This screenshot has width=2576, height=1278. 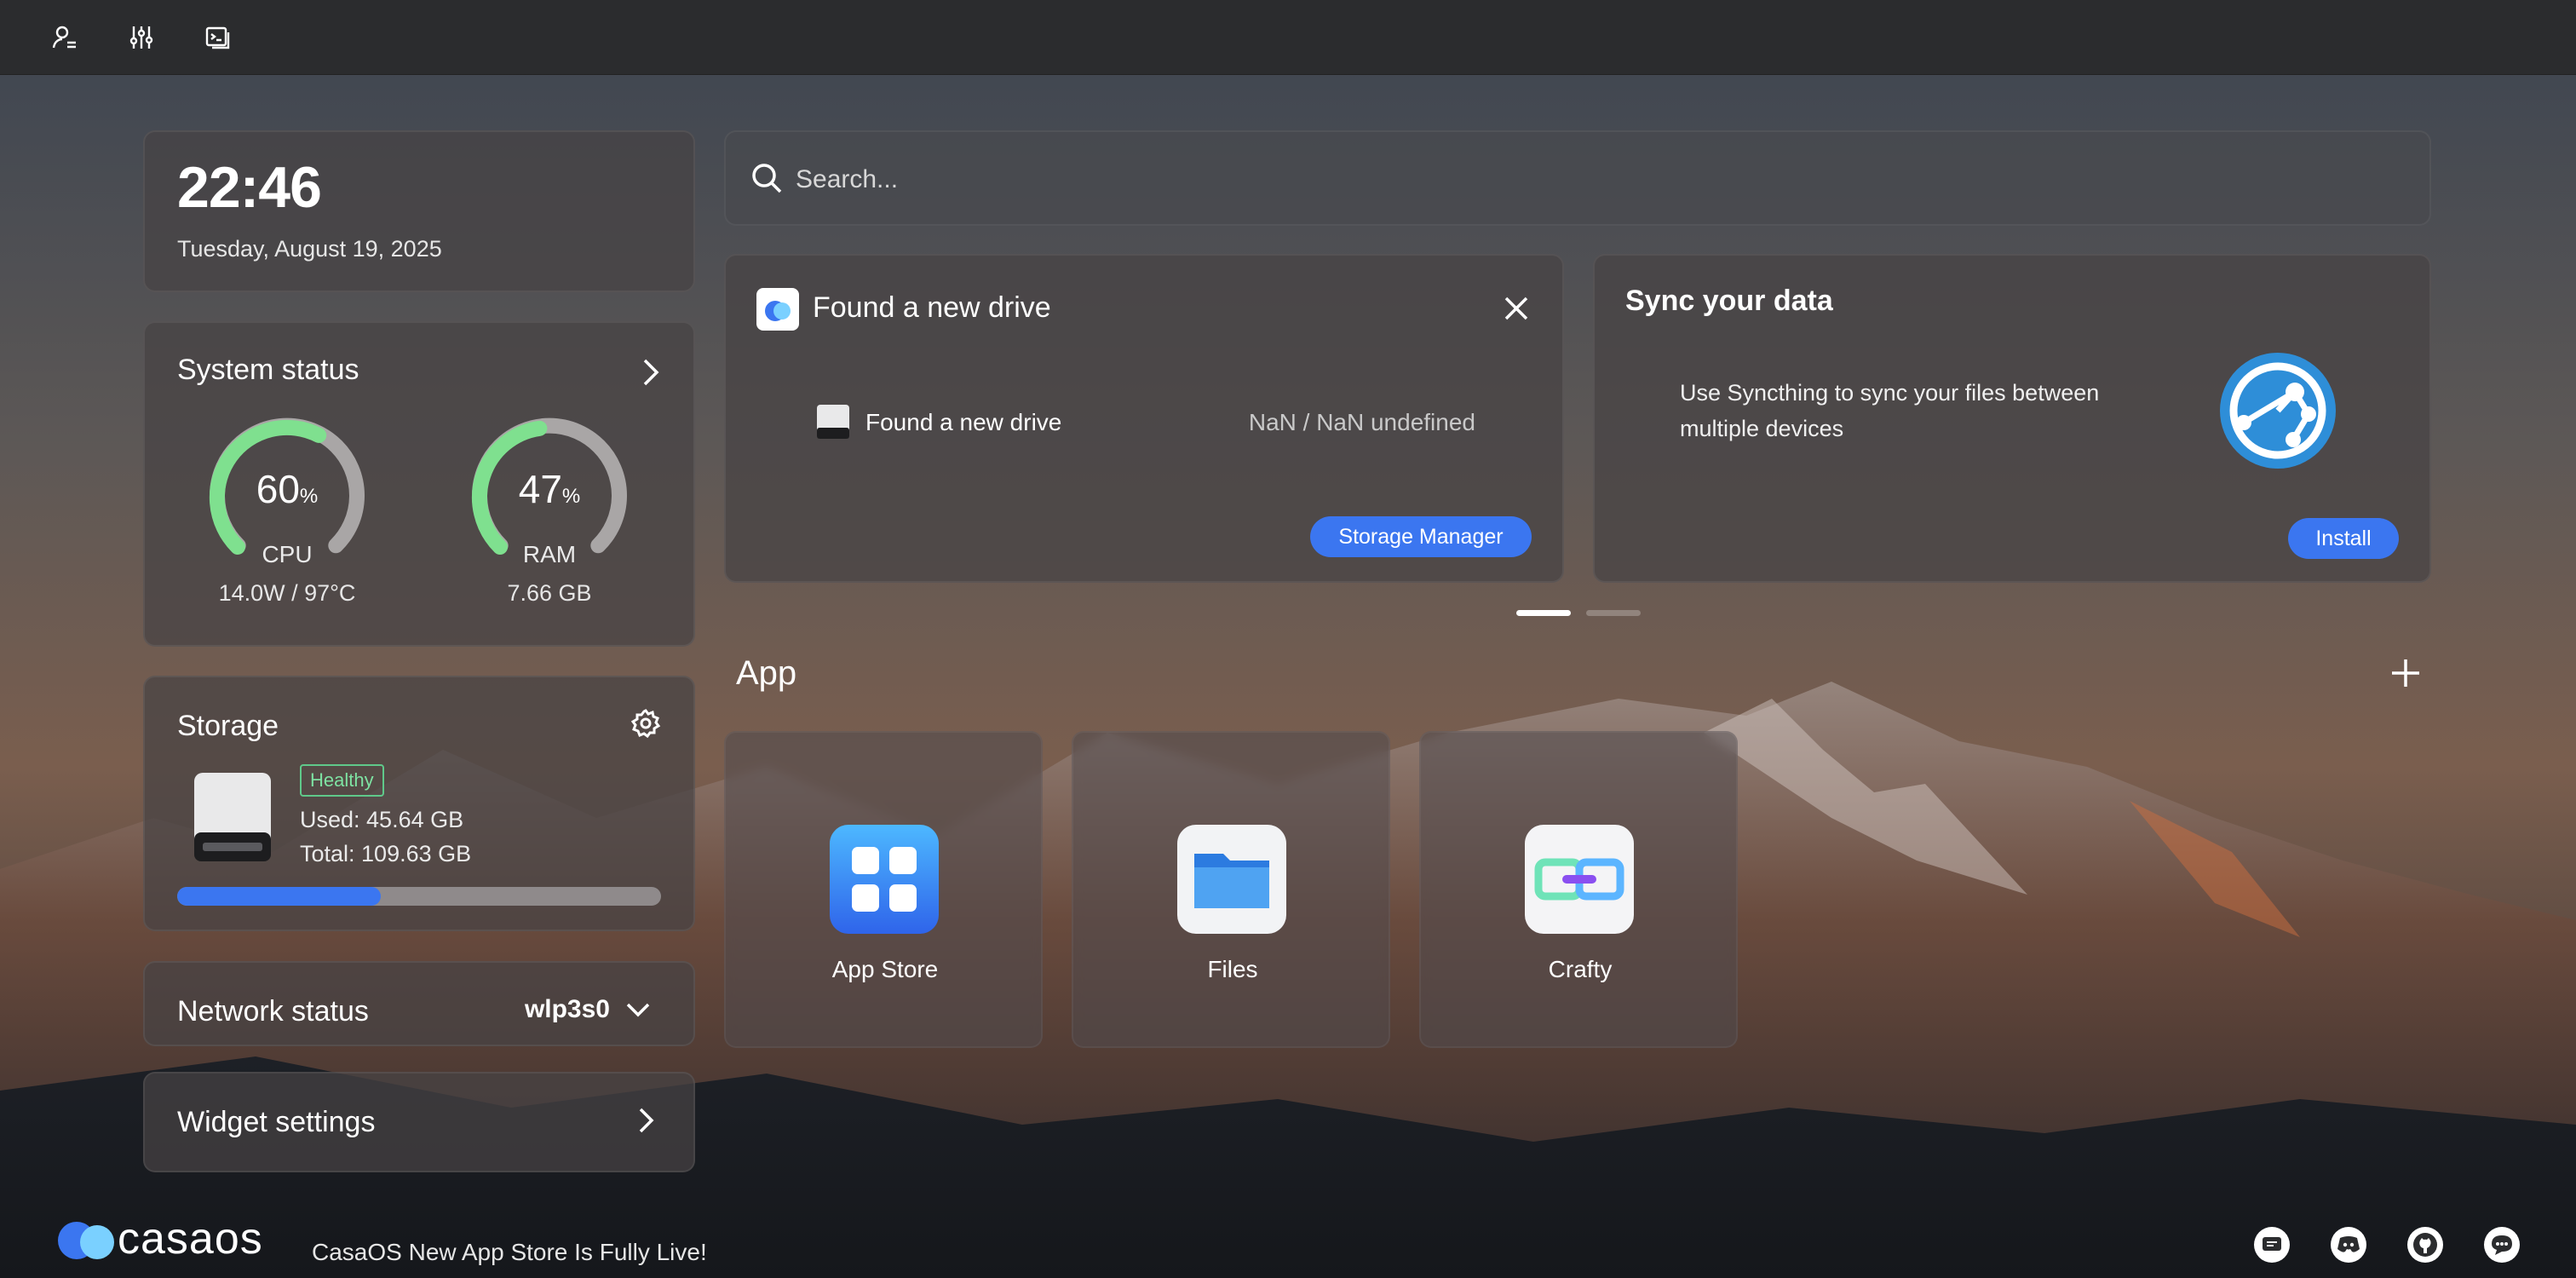 What do you see at coordinates (885, 969) in the screenshot?
I see `app-label: App Store` at bounding box center [885, 969].